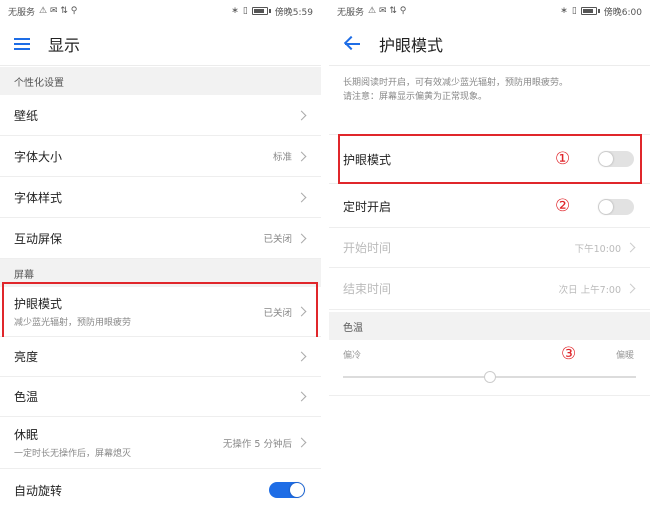 Image resolution: width=650 pixels, height=511 pixels. Describe the element at coordinates (160, 357) in the screenshot. I see `brightness-row: 亮度` at that location.